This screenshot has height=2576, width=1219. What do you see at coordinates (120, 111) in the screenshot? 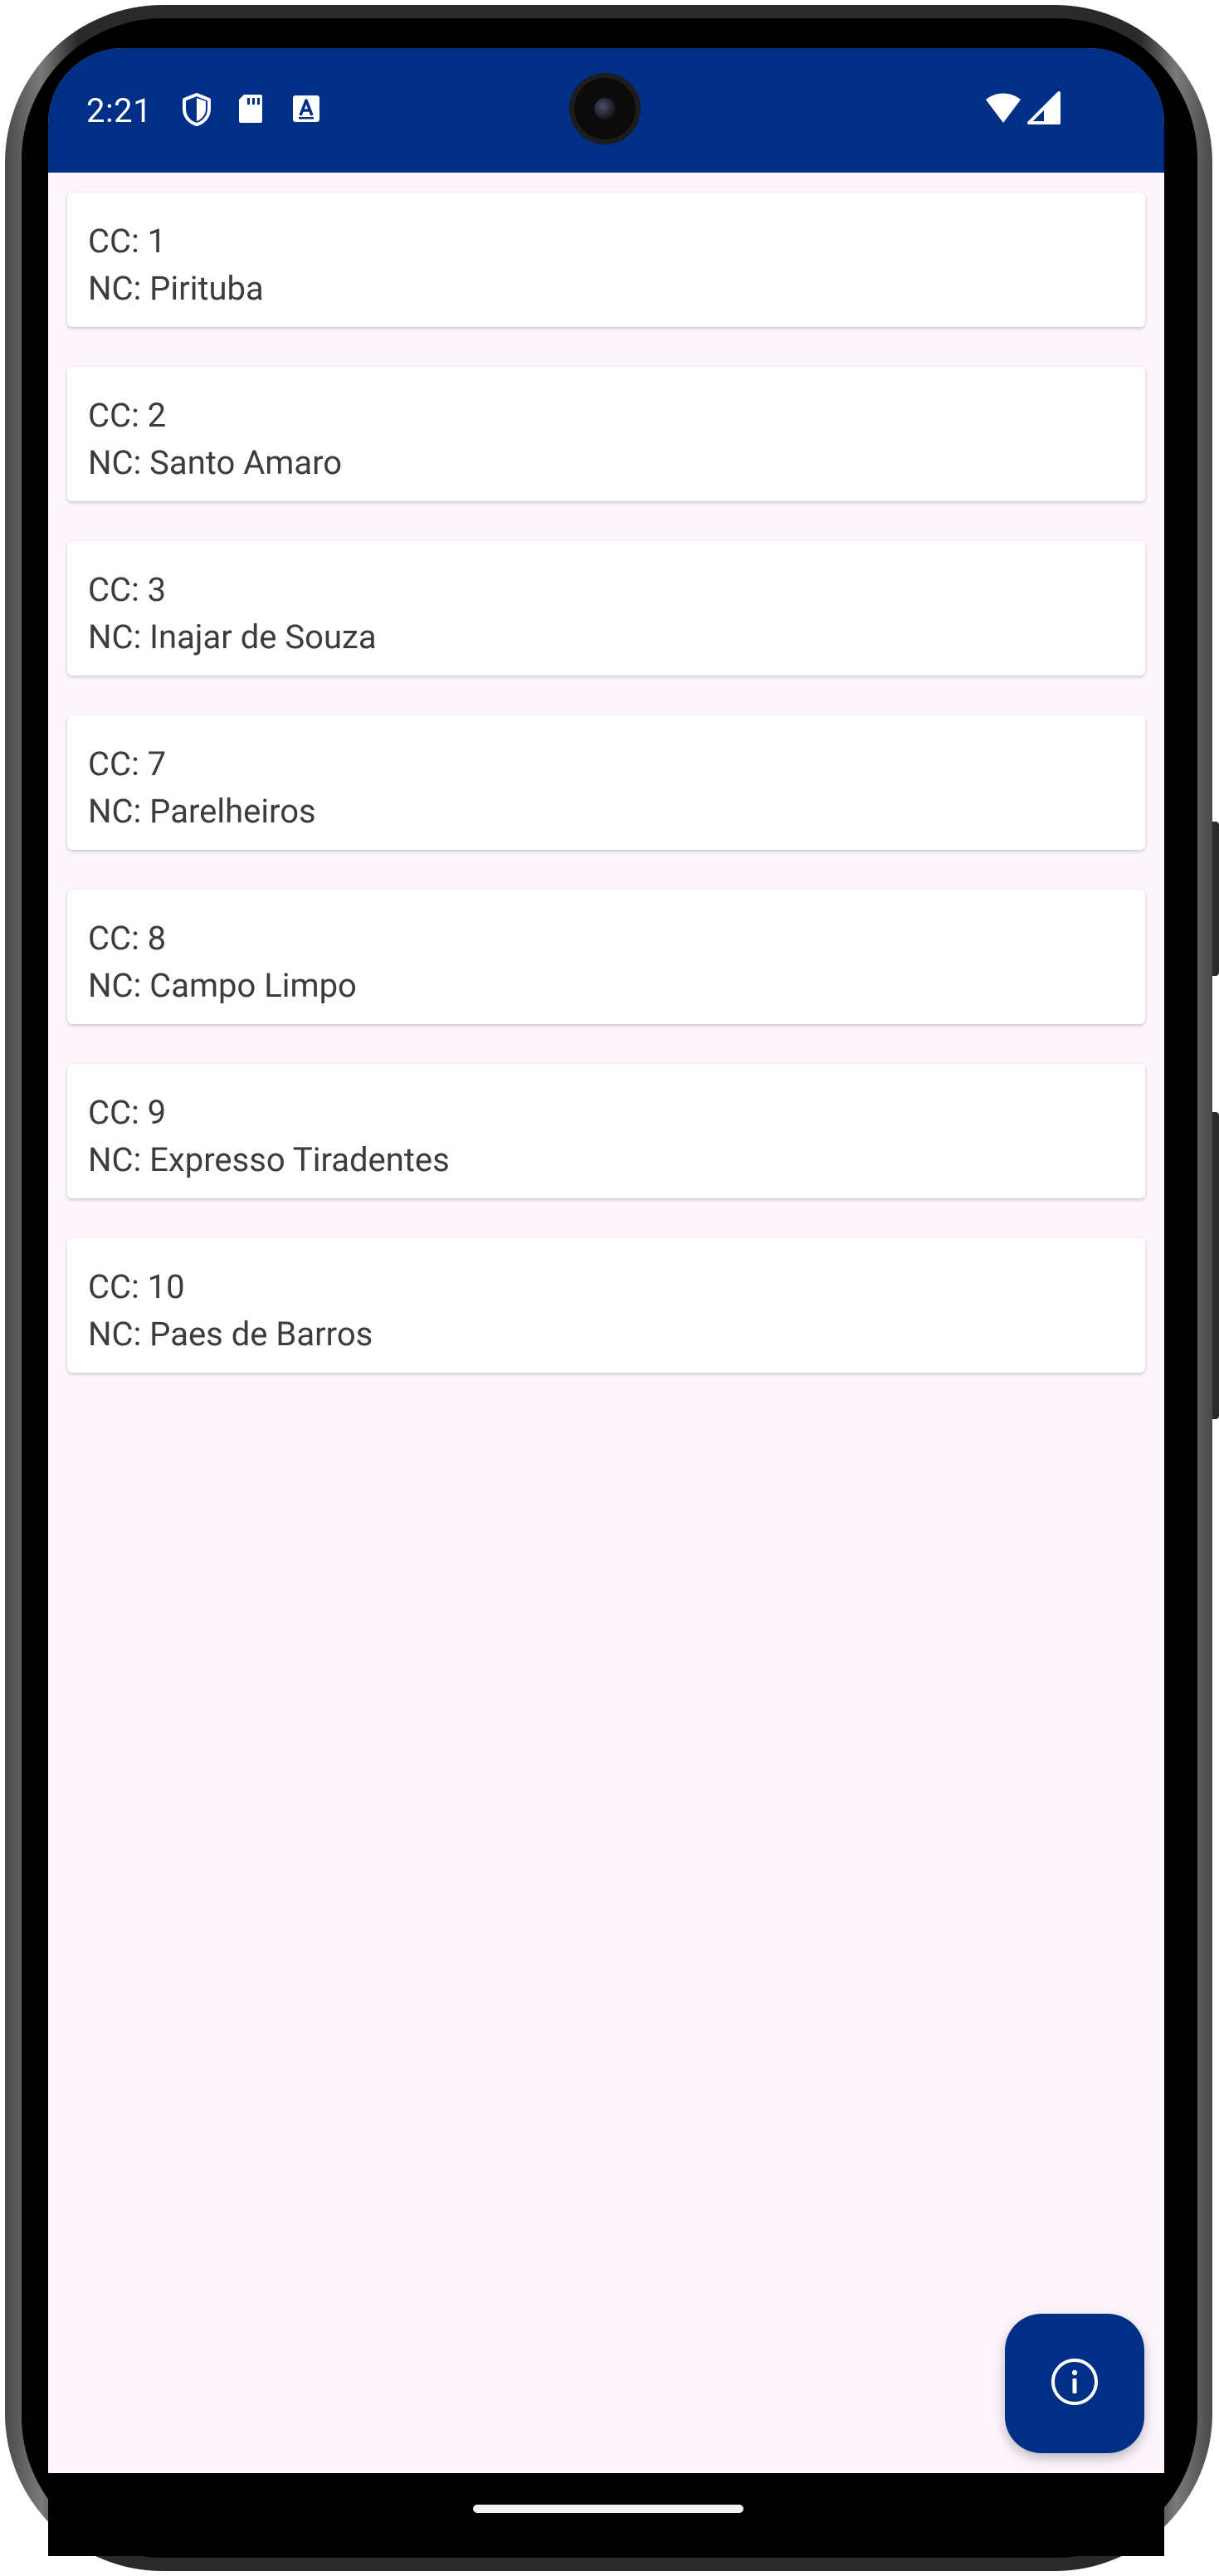
I see `status-time: 2:21` at bounding box center [120, 111].